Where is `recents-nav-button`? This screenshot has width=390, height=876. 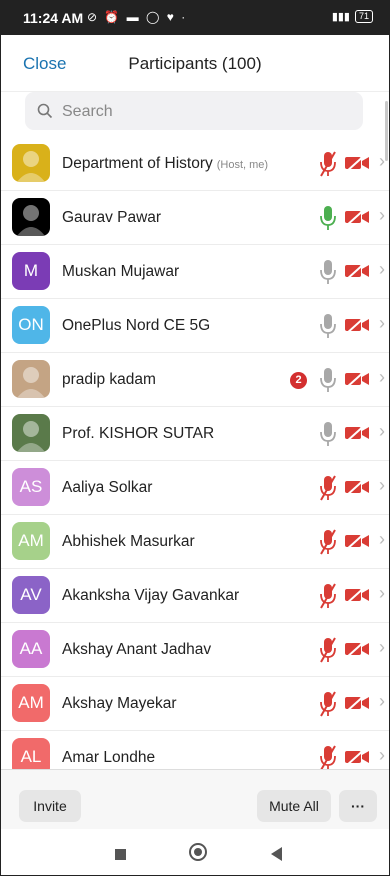
recents-nav-button is located at coordinates (120, 854).